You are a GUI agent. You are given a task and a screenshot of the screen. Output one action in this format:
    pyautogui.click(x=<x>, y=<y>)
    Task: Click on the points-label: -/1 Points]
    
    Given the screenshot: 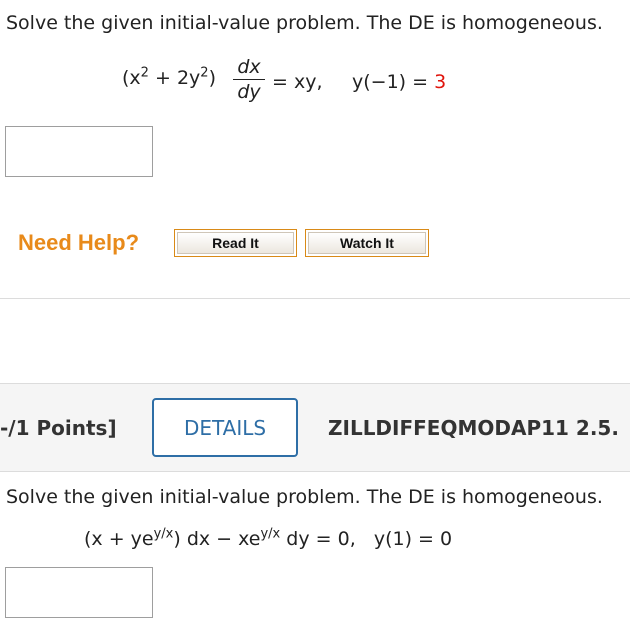 What is the action you would take?
    pyautogui.click(x=58, y=428)
    